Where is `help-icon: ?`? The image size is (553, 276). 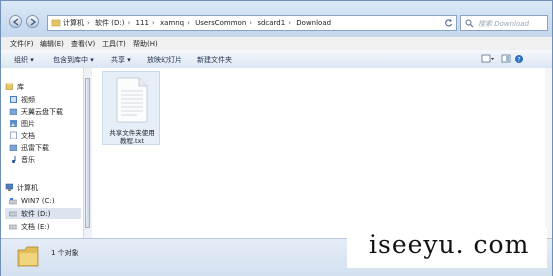 help-icon: ? is located at coordinates (519, 59).